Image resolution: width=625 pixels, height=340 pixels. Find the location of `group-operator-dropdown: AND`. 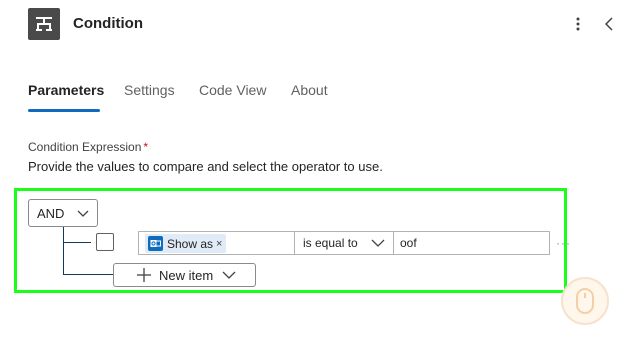

group-operator-dropdown: AND is located at coordinates (63, 213).